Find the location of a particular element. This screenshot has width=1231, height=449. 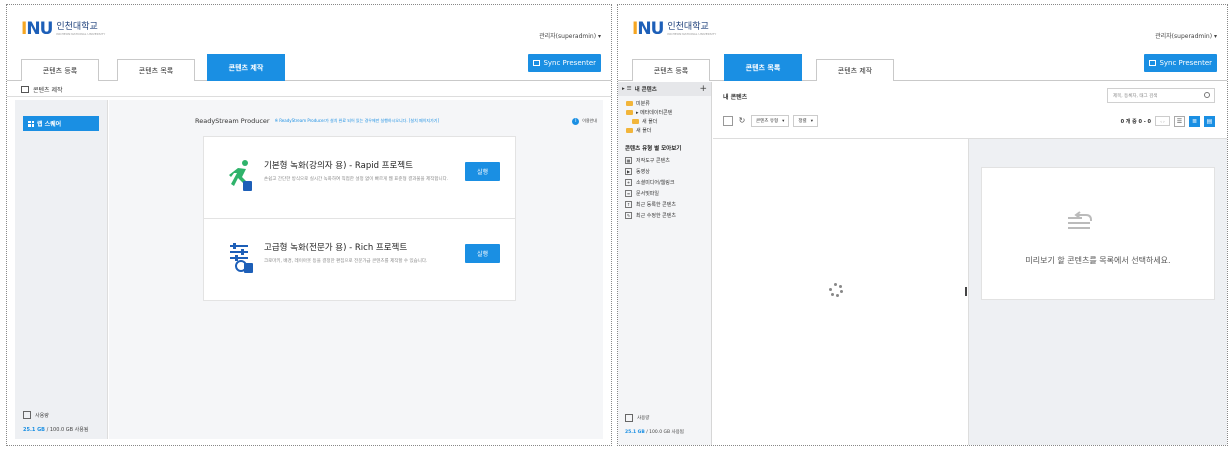

search-input: 제목, 등록자, 태그 검색 is located at coordinates (1161, 95).